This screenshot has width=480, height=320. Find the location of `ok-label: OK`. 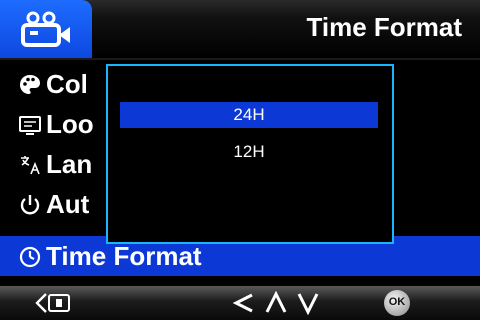

ok-label: OK is located at coordinates (397, 302).